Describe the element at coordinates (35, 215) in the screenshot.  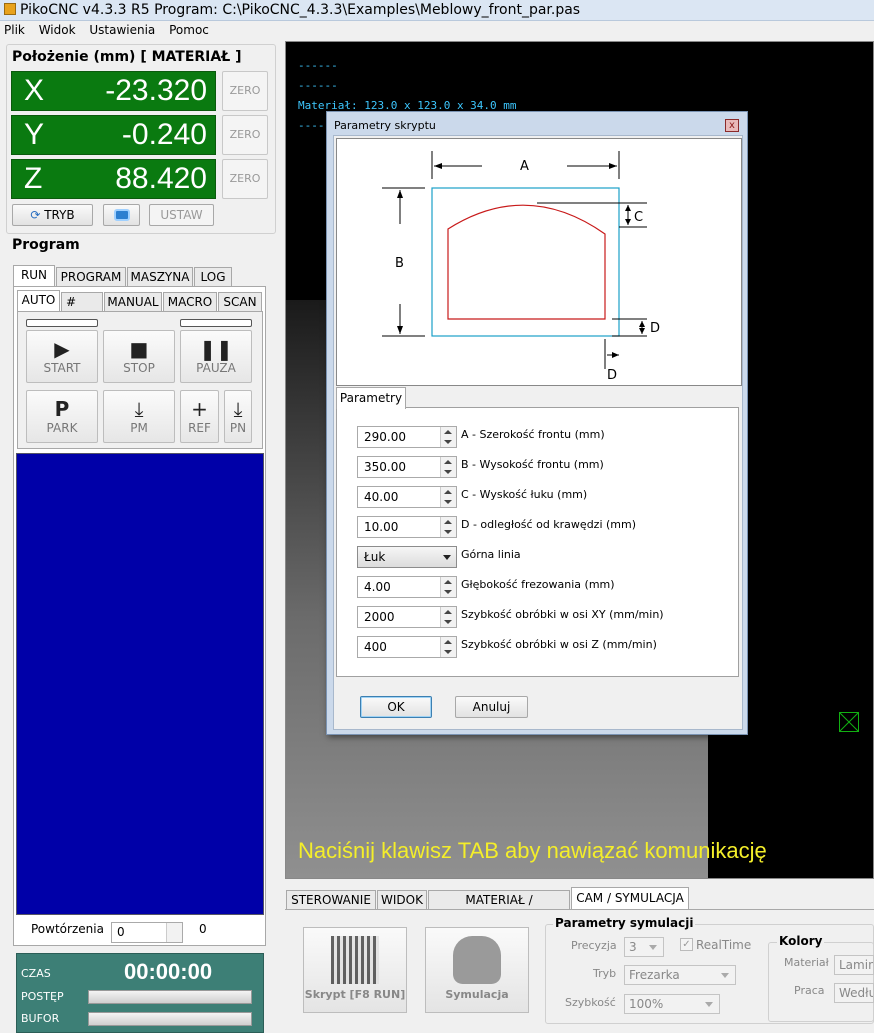
I see `refresh-icon: ⟳` at that location.